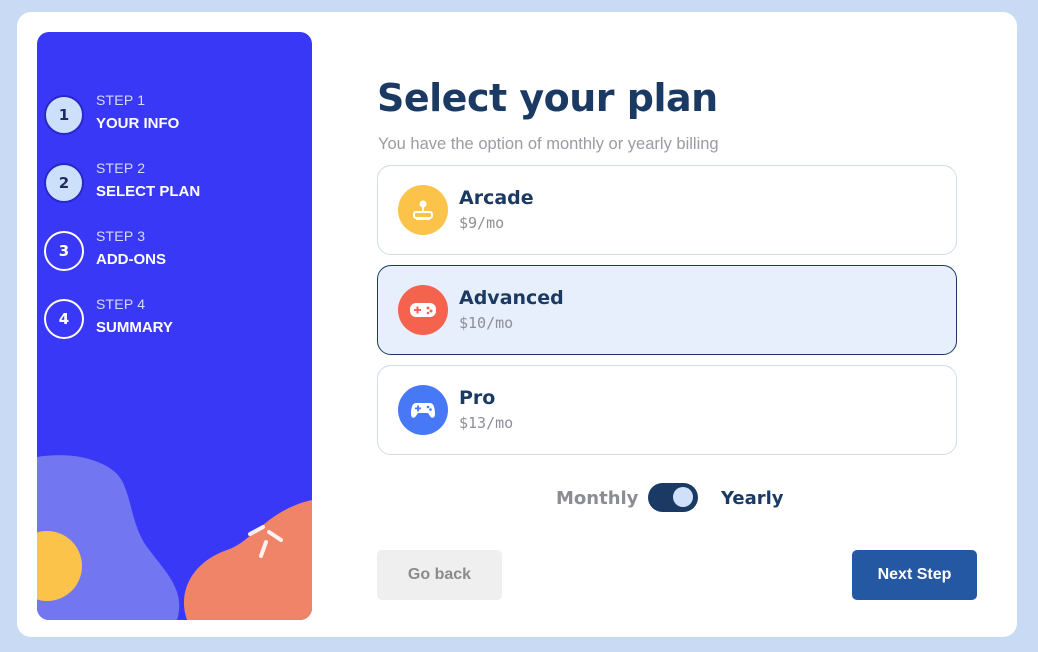 The height and width of the screenshot is (652, 1038). What do you see at coordinates (64, 319) in the screenshot?
I see `step-number-circle: 4` at bounding box center [64, 319].